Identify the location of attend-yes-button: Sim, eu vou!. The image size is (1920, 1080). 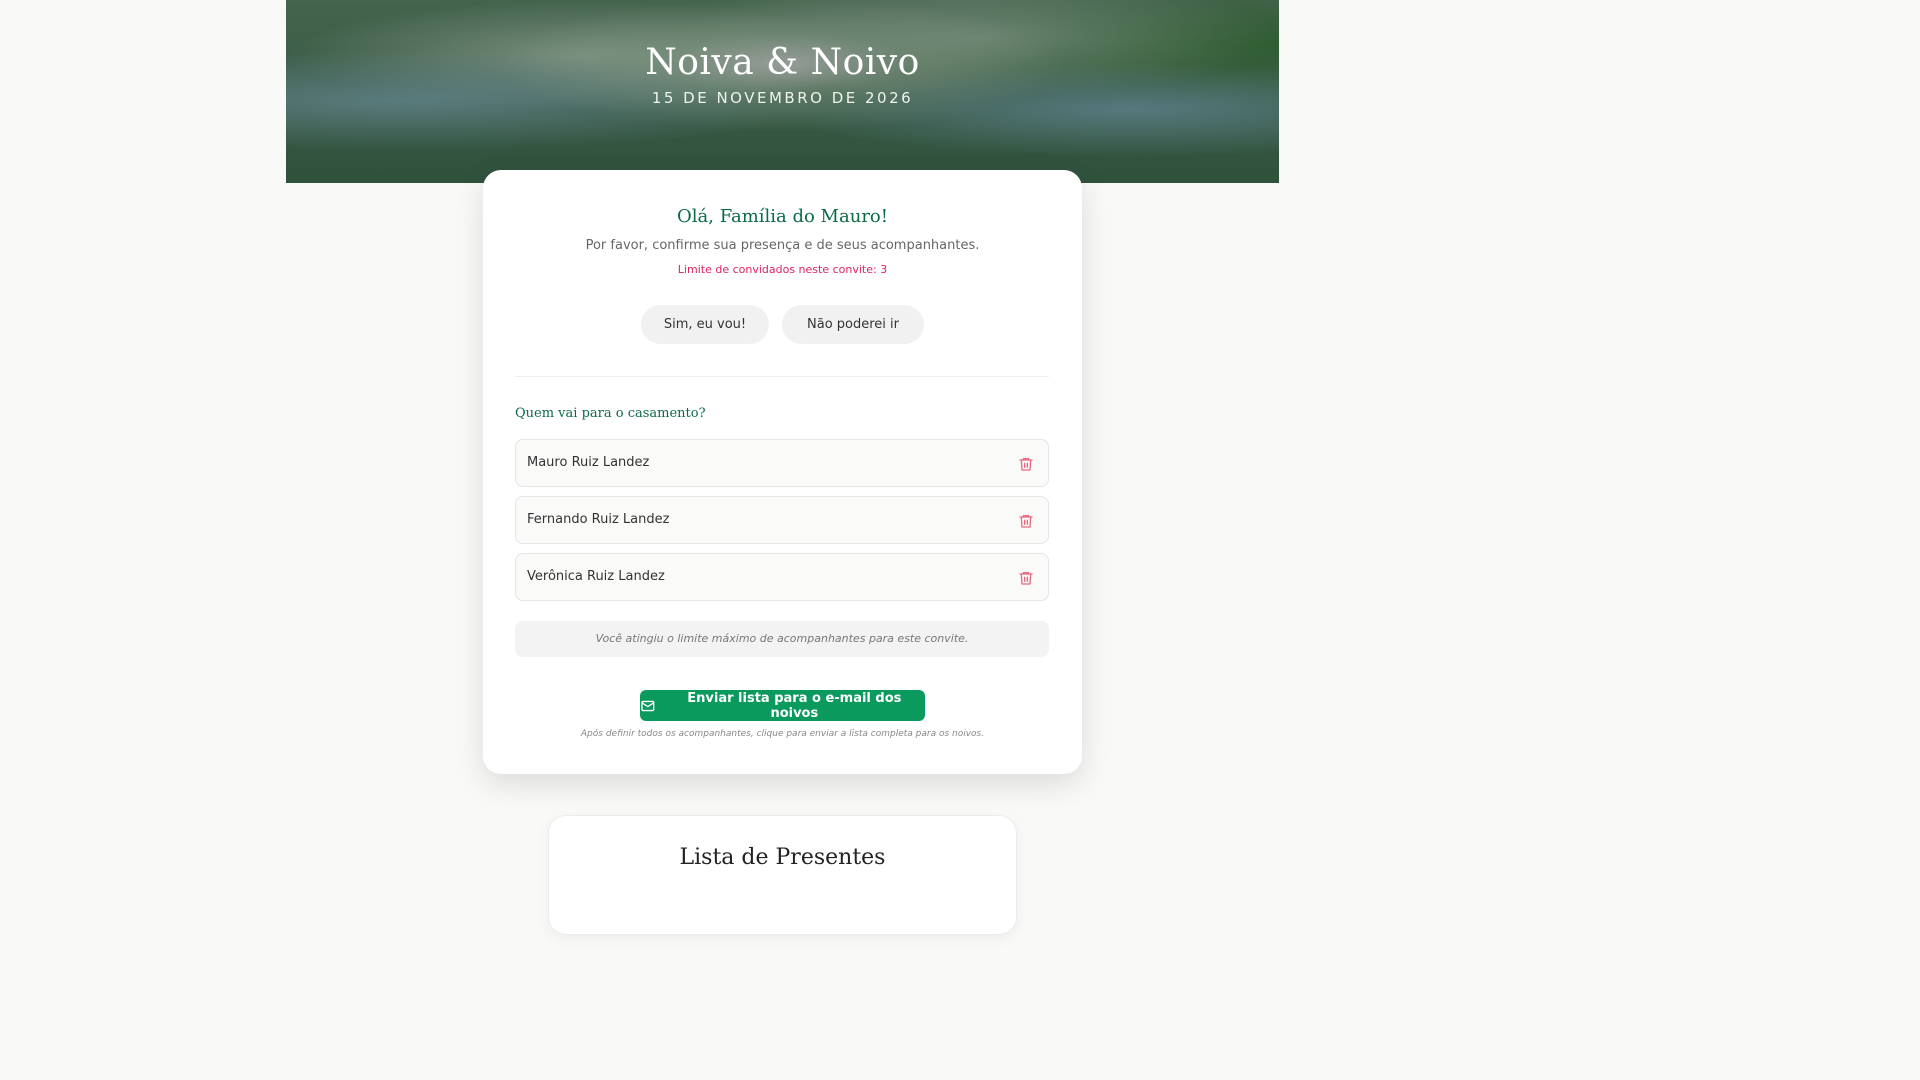
(705, 324).